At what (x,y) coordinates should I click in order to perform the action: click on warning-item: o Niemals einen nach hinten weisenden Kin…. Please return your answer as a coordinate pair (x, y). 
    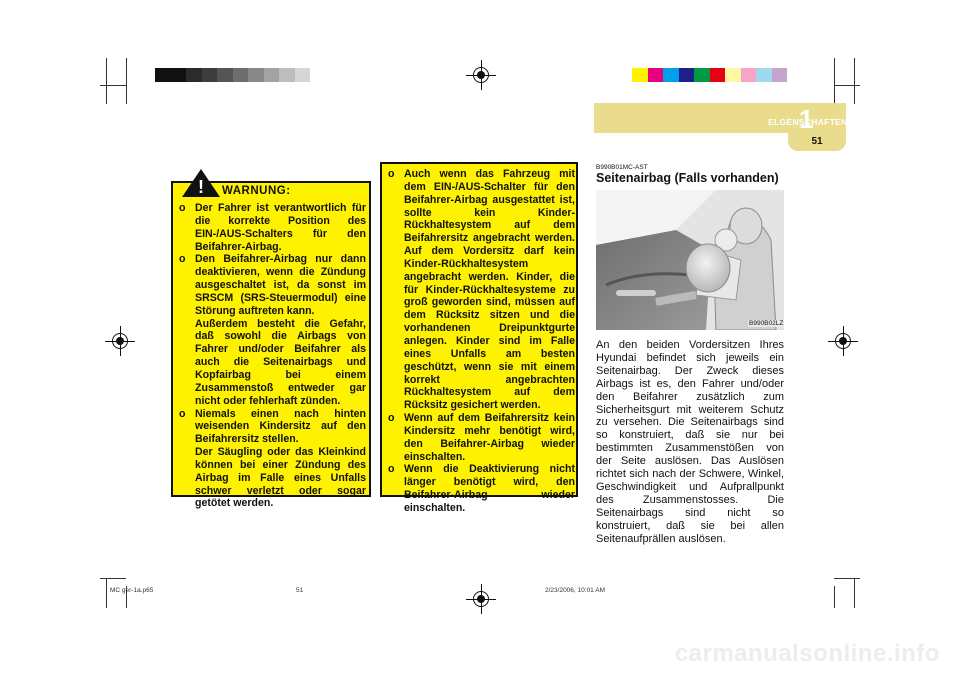
    Looking at the image, I should click on (272, 458).